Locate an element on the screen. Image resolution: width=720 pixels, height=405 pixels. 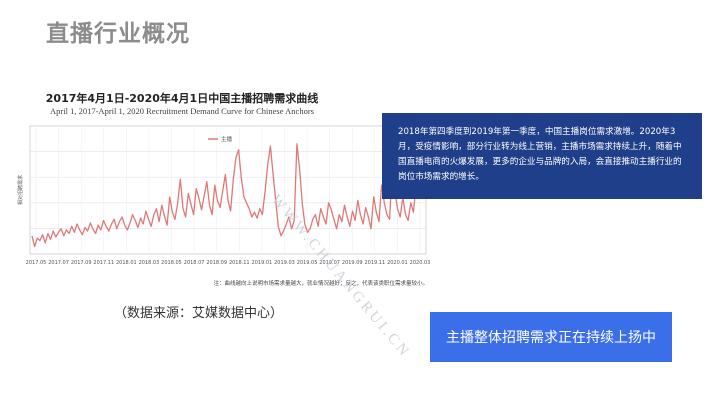
y-axis-label: 相对招聘需求 is located at coordinates (20, 190).